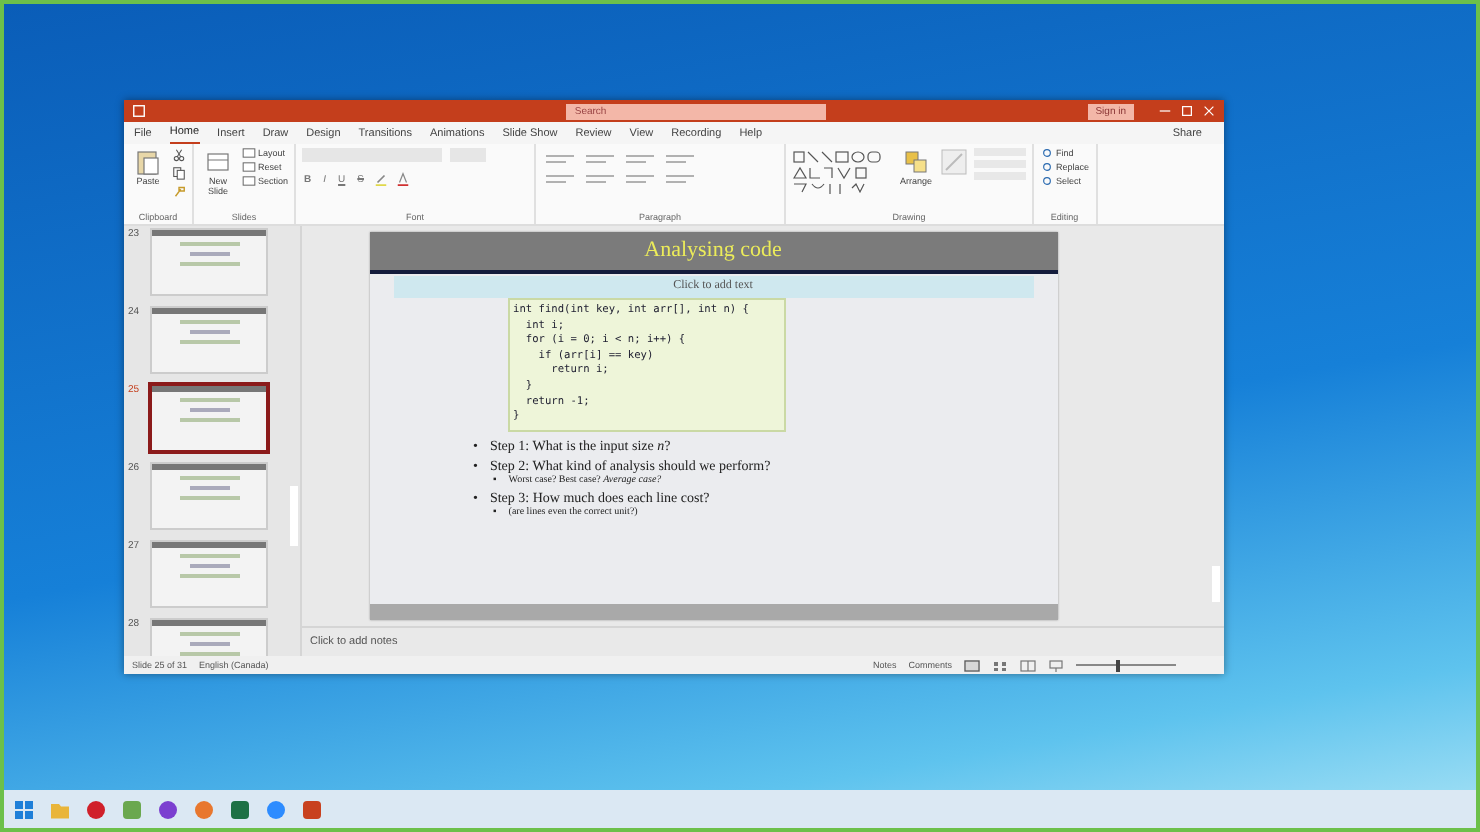  Describe the element at coordinates (972, 665) in the screenshot. I see `normal-view-icon` at that location.